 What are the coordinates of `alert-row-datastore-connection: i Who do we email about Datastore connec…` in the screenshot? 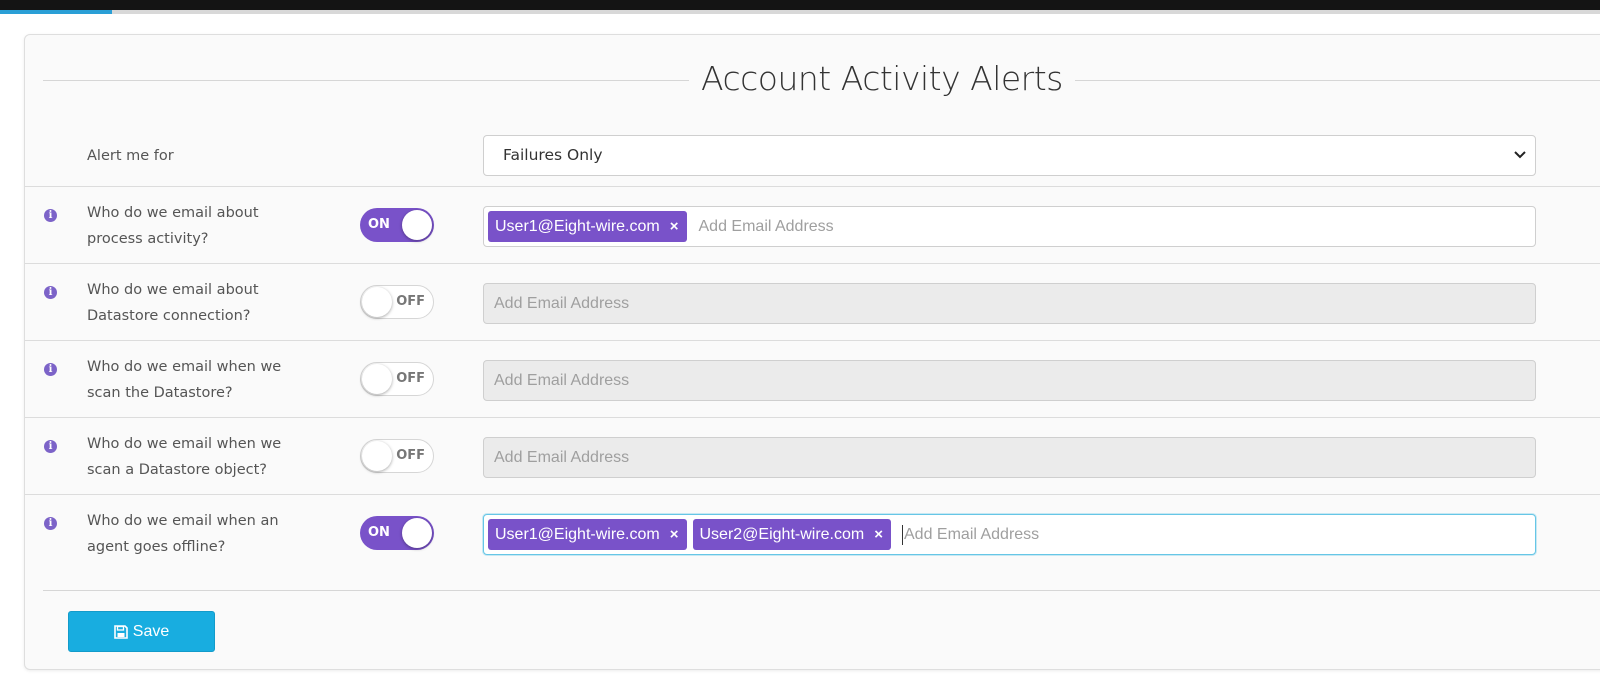 It's located at (812, 301).